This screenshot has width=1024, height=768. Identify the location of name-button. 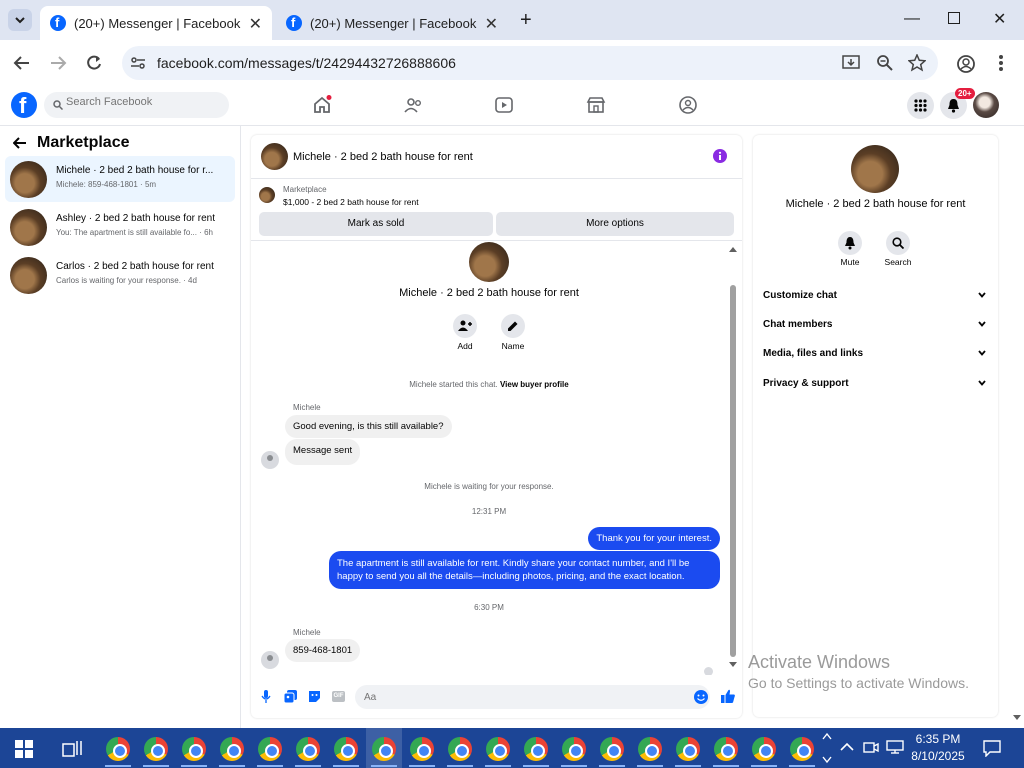
(513, 326).